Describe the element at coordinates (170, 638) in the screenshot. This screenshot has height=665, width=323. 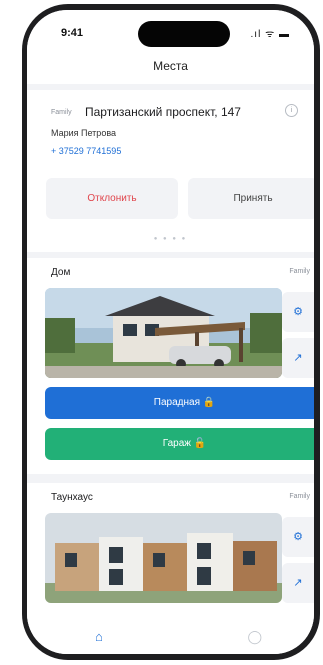
I see `tab-bar: ⌂ ◯` at that location.